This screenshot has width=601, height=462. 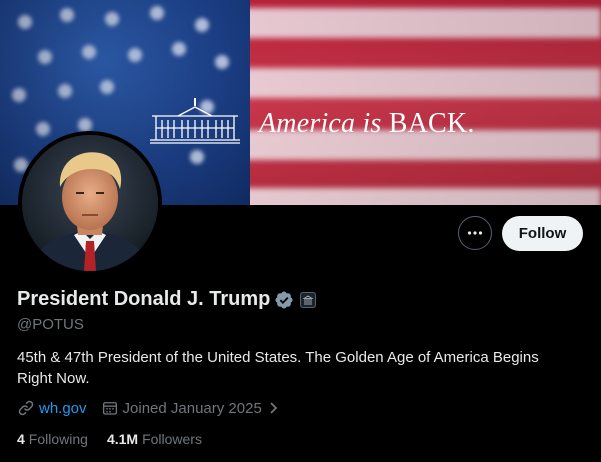 What do you see at coordinates (542, 233) in the screenshot?
I see `follow-button: Follow` at bounding box center [542, 233].